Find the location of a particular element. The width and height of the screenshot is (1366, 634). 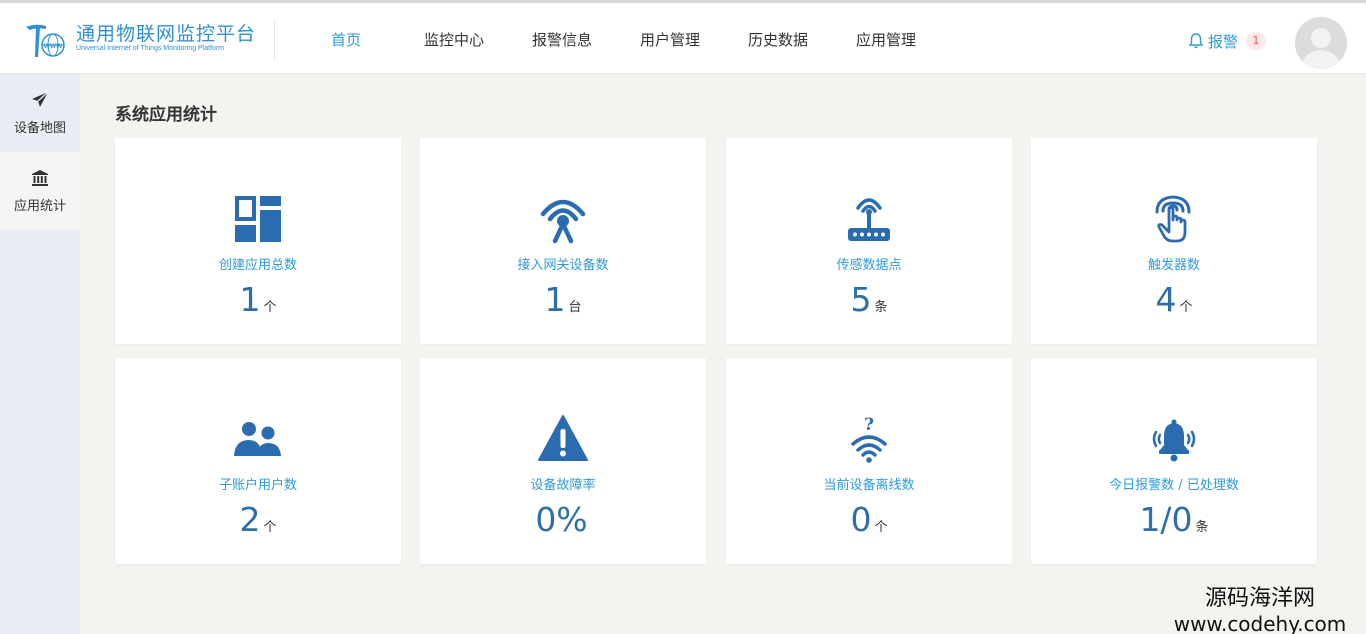

nav-item-users: 用户管理 is located at coordinates (670, 40).